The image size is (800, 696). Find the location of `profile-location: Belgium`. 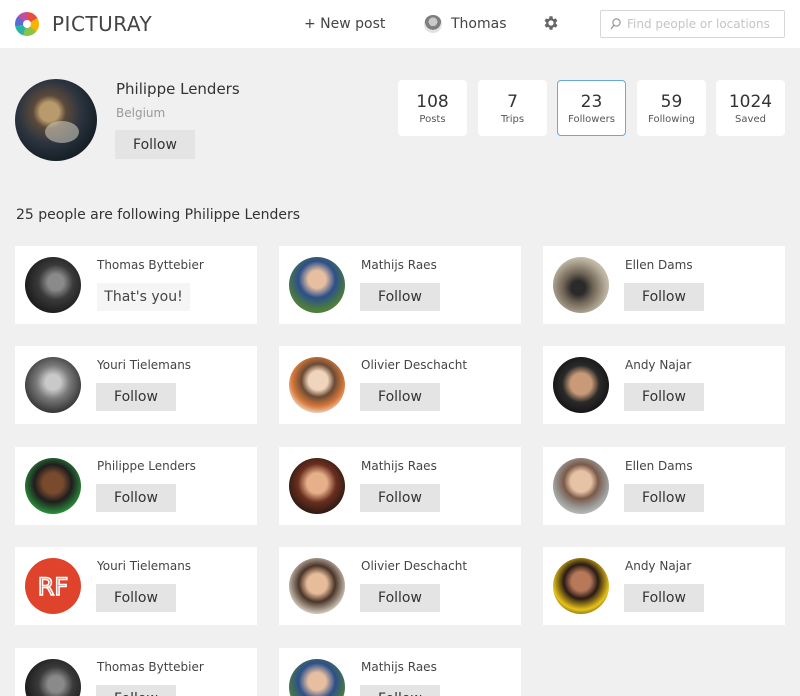

profile-location: Belgium is located at coordinates (141, 113).